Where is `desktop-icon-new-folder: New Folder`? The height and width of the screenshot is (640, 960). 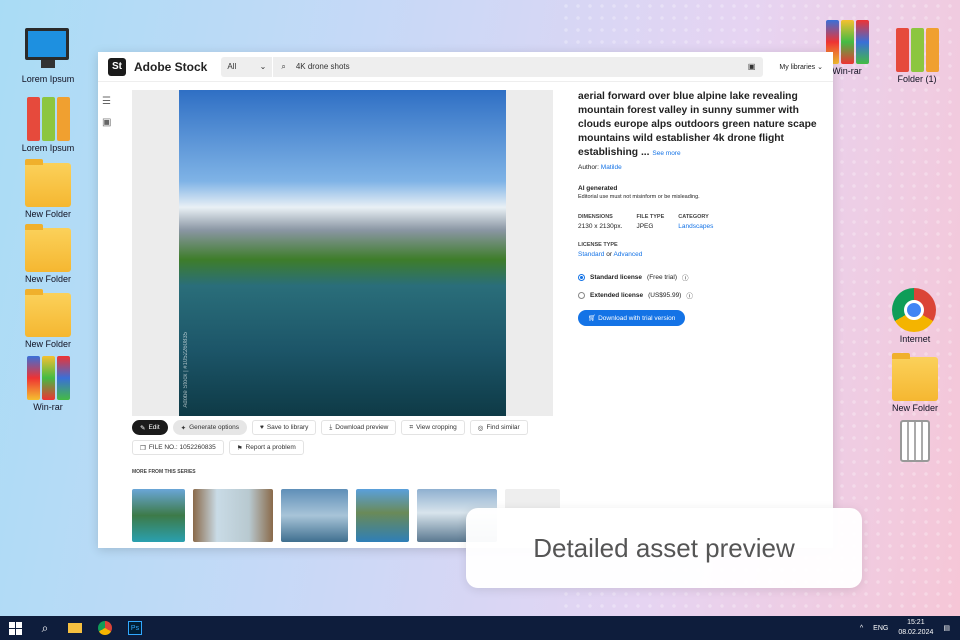 desktop-icon-new-folder: New Folder is located at coordinates (48, 189).